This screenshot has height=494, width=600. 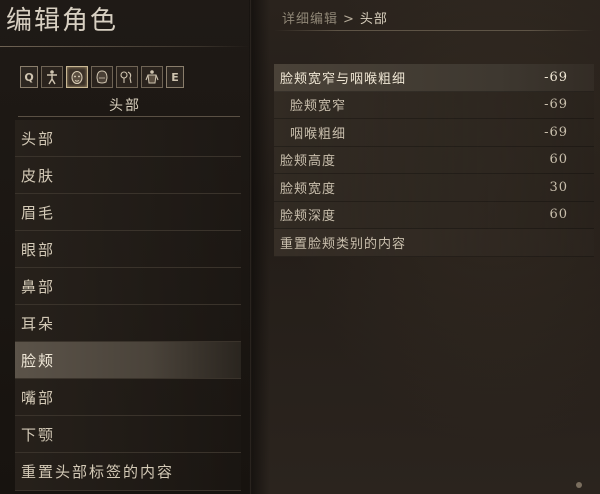 I want to click on tab-key-q-label: Q, so click(x=29, y=77).